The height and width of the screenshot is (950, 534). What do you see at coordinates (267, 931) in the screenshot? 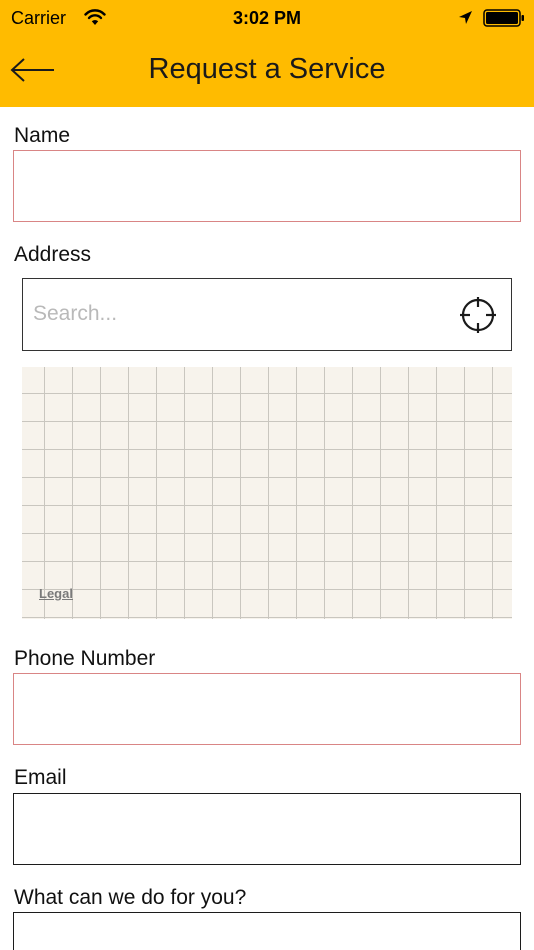
I see `request-field` at bounding box center [267, 931].